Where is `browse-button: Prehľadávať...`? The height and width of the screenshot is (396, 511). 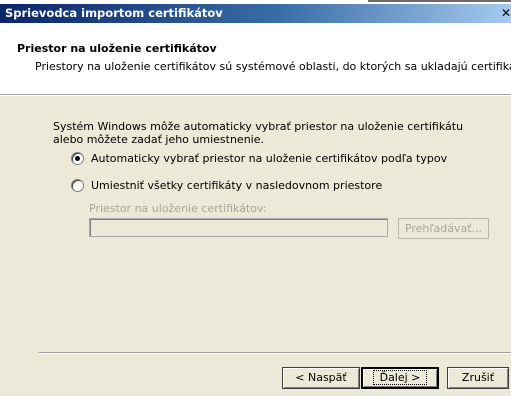
browse-button: Prehľadávať... is located at coordinates (443, 228).